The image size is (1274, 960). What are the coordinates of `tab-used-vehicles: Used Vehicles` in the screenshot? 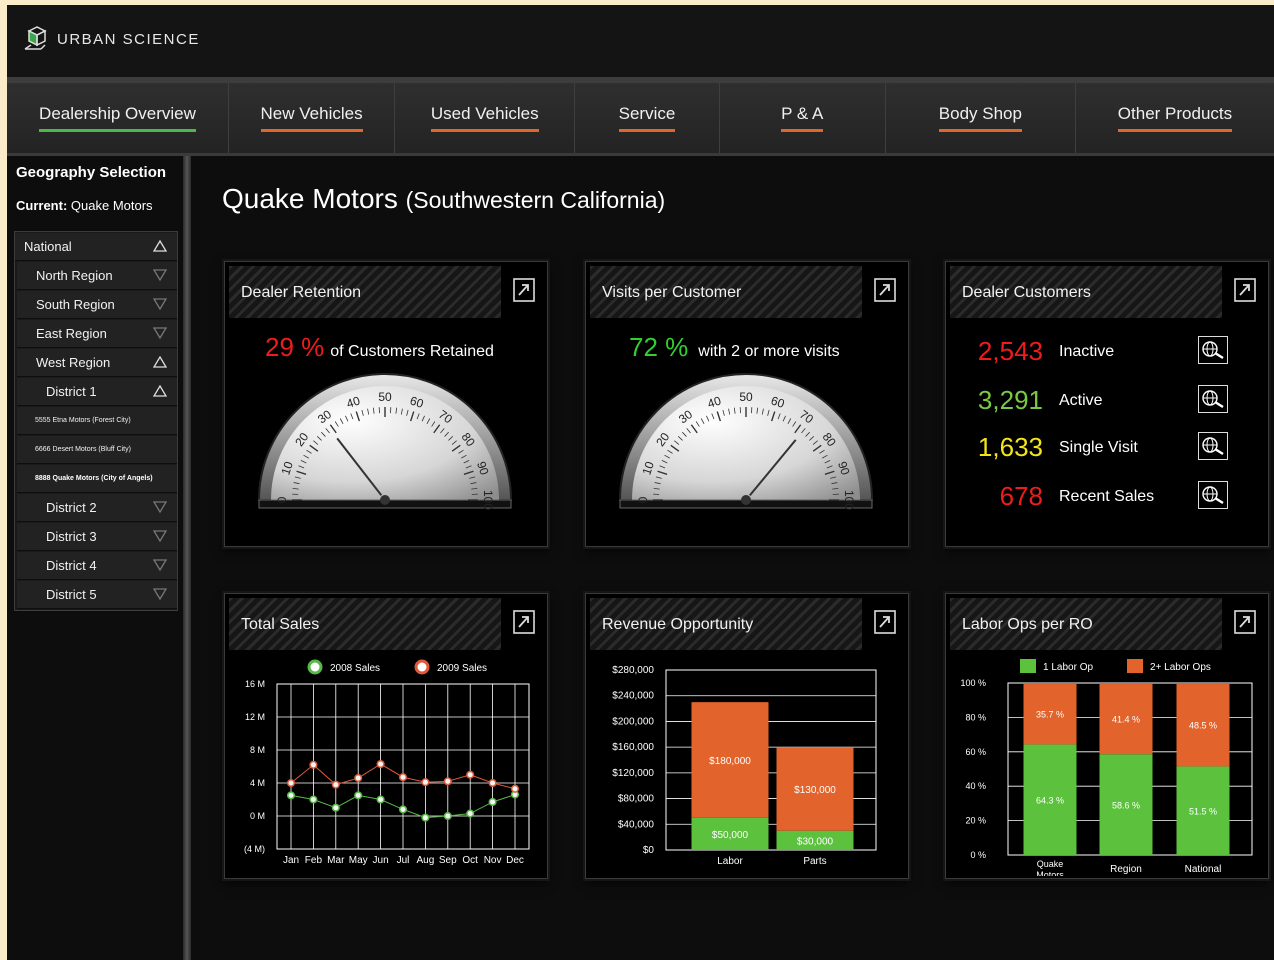 It's located at (485, 118).